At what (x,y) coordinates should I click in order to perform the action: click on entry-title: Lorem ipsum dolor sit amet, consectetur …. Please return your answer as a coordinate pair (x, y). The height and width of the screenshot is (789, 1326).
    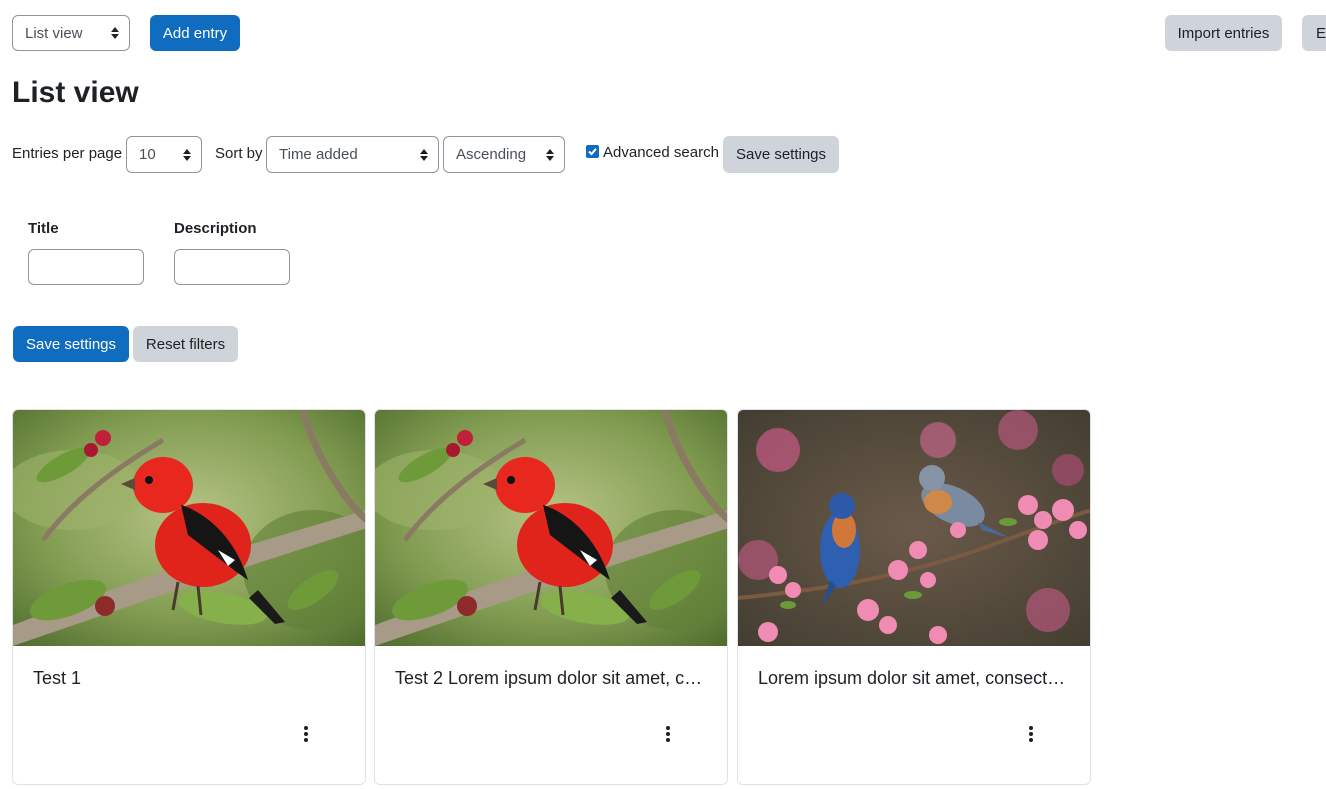
    Looking at the image, I should click on (915, 678).